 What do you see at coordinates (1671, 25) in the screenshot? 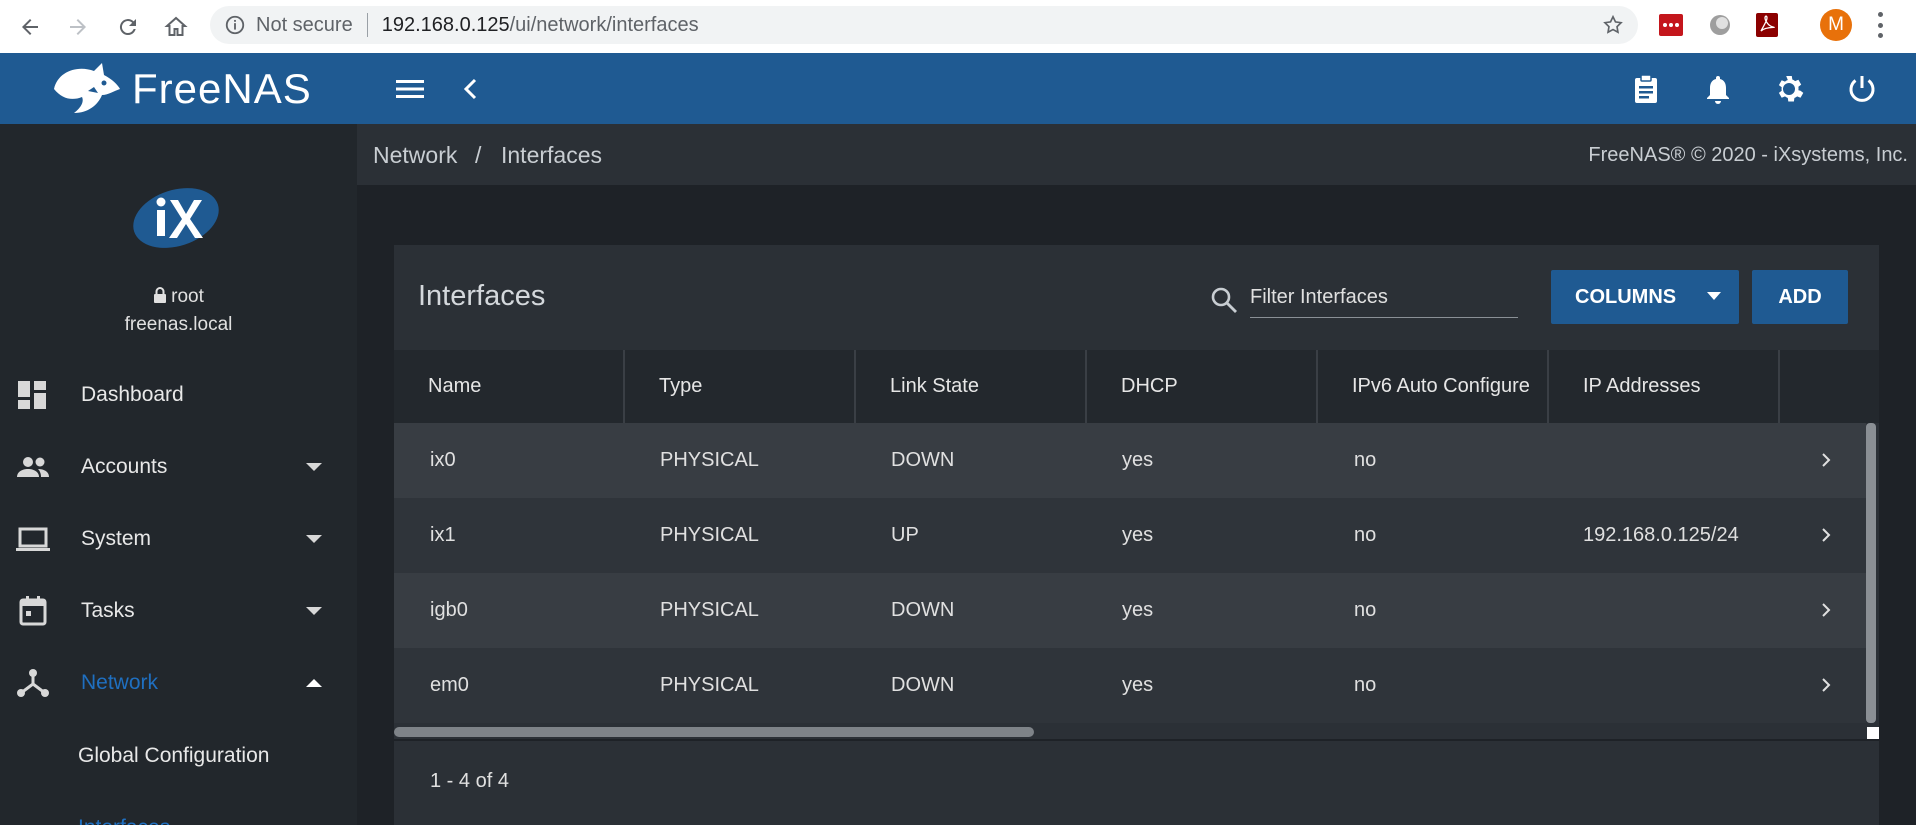
I see `lastpass-extension-icon` at bounding box center [1671, 25].